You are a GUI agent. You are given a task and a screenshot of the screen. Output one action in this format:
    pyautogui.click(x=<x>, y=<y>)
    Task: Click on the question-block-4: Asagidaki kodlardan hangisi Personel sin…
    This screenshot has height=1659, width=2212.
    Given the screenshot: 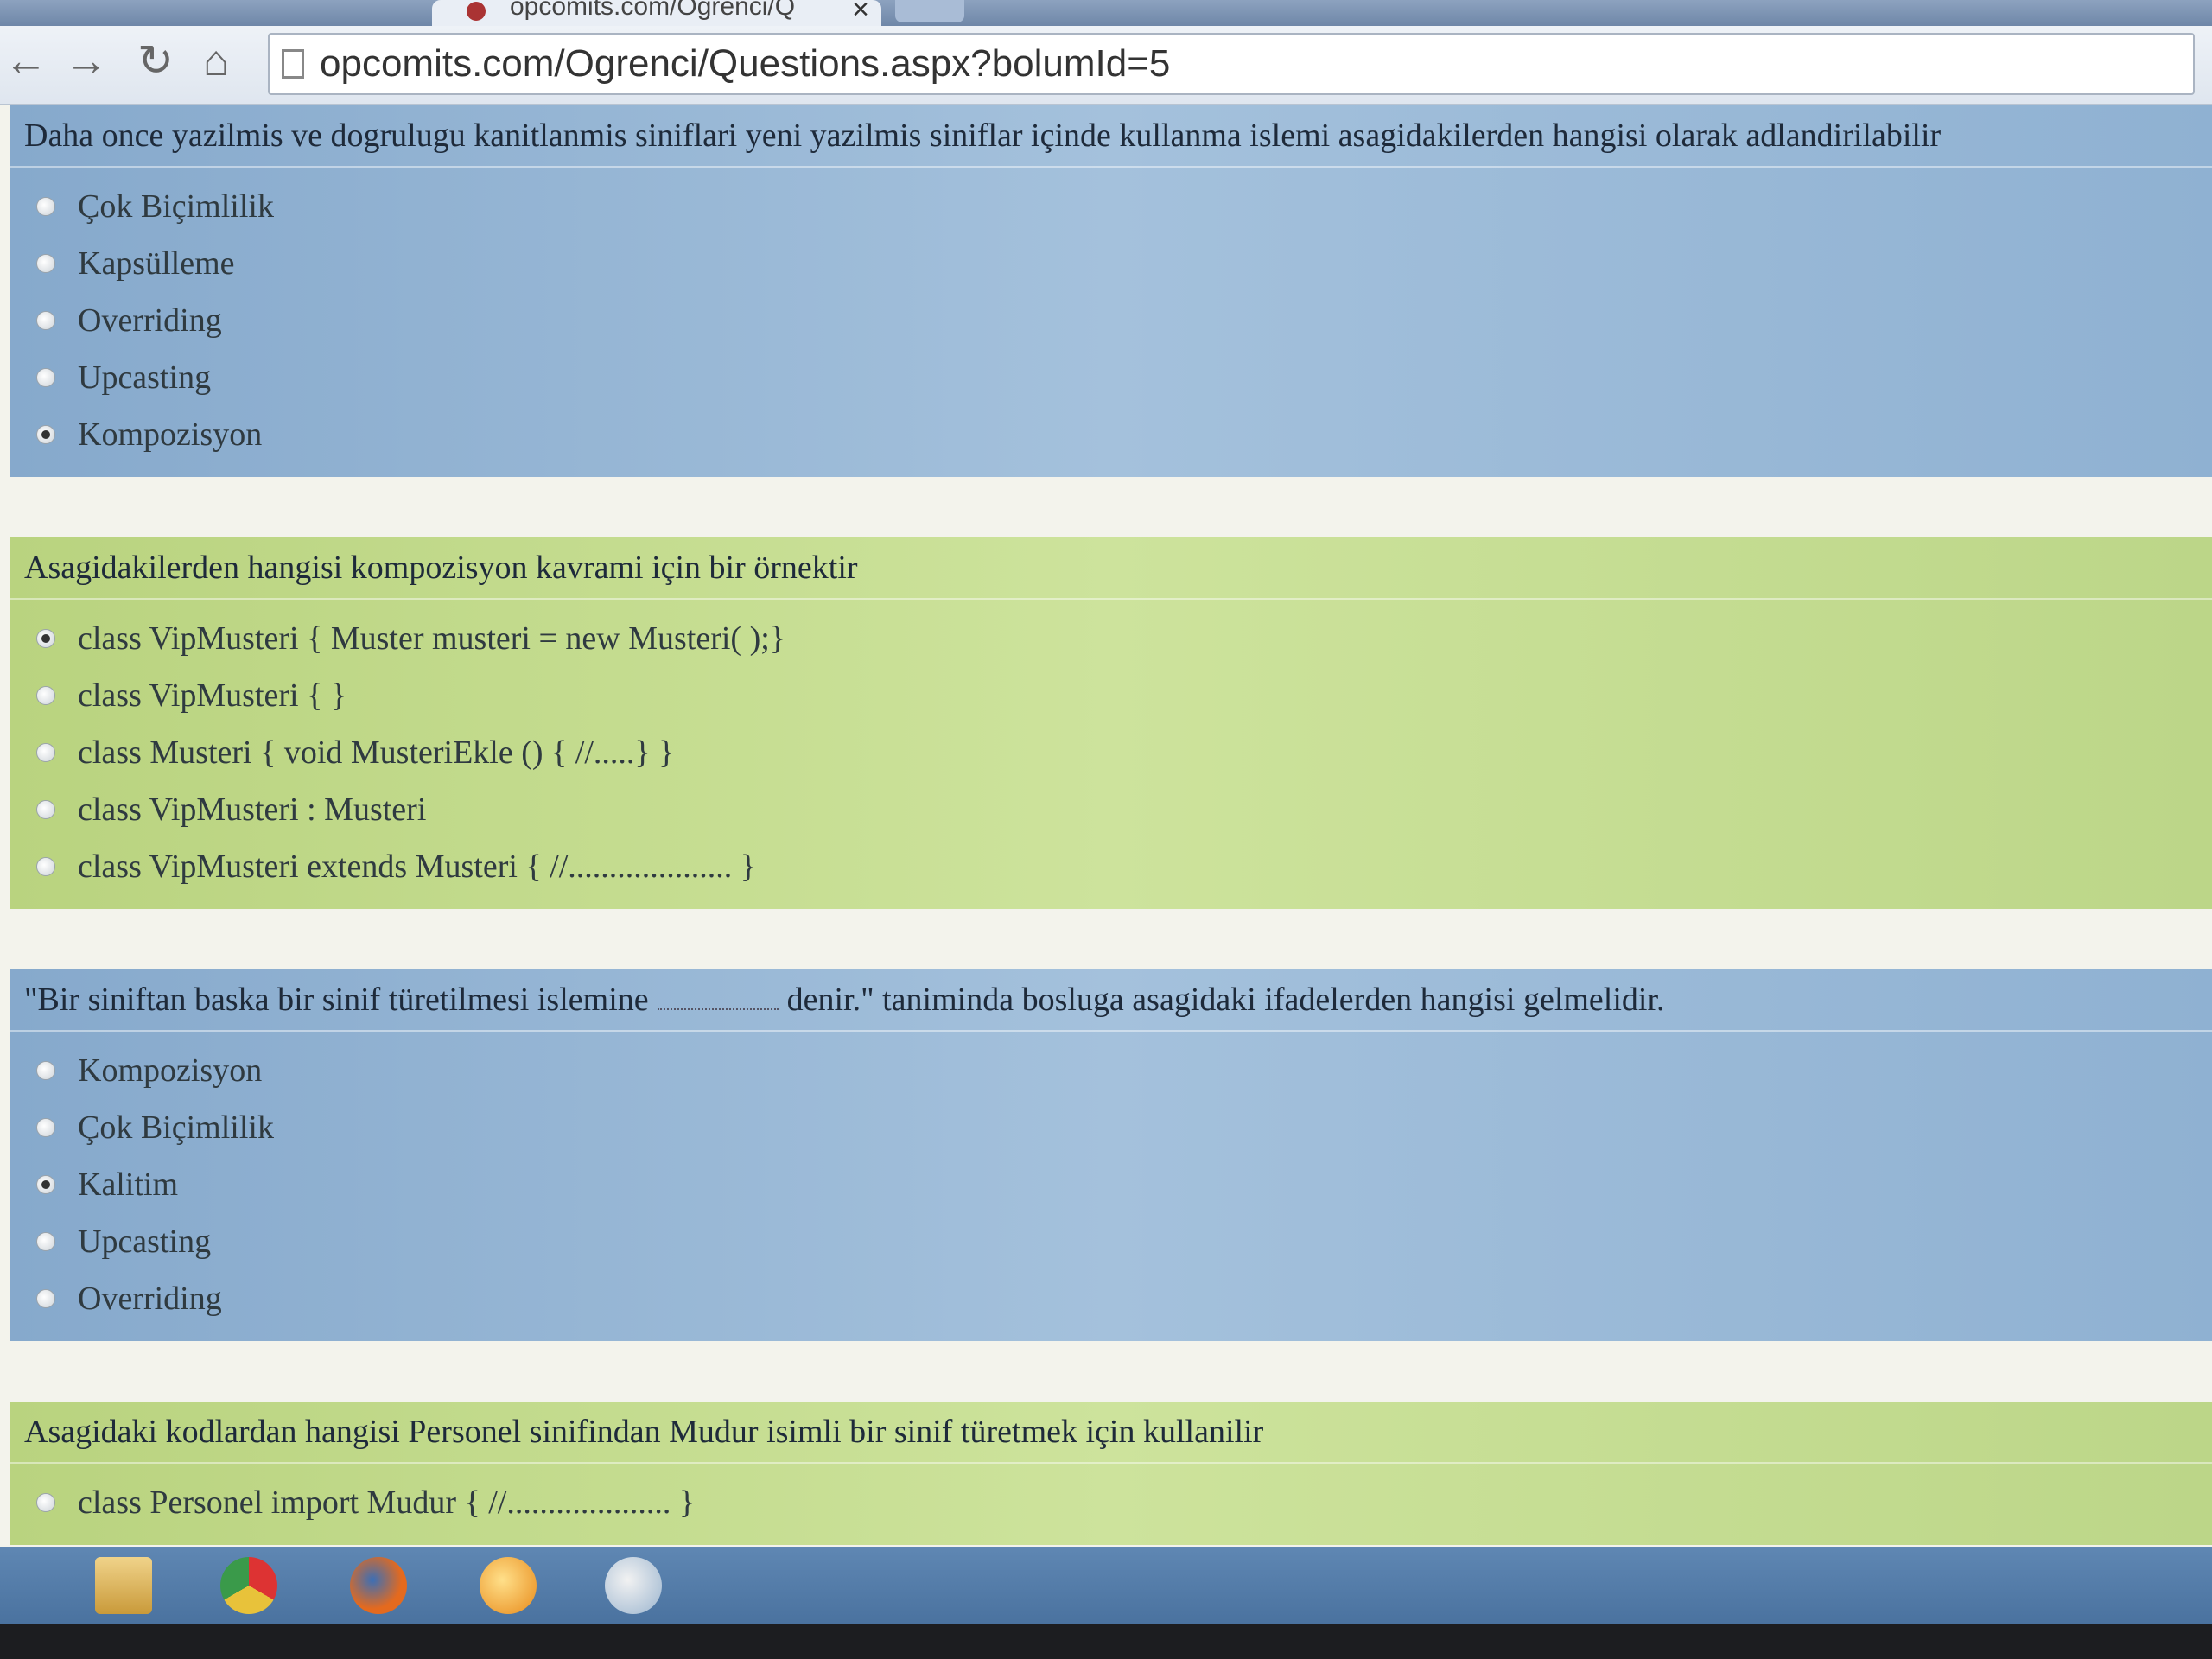 What is the action you would take?
    pyautogui.click(x=1111, y=1473)
    